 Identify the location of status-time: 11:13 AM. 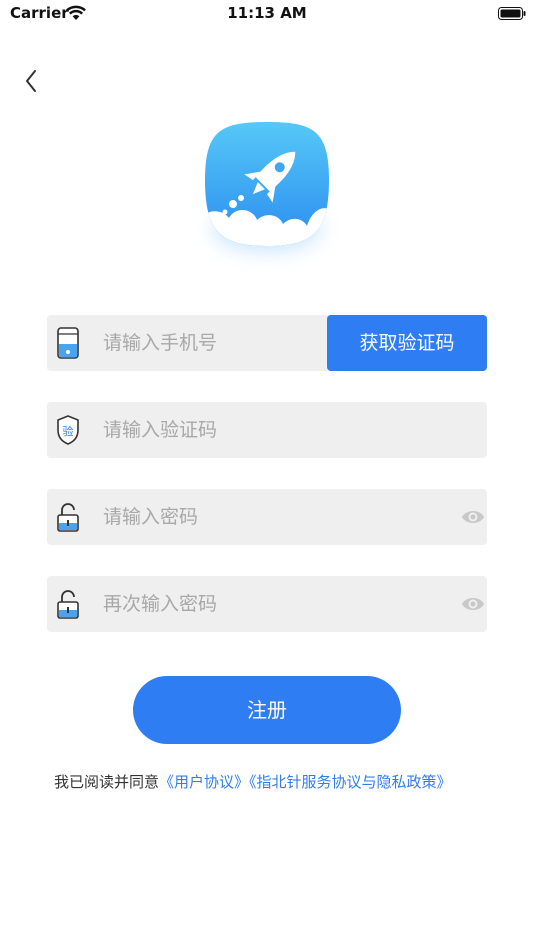
(267, 13).